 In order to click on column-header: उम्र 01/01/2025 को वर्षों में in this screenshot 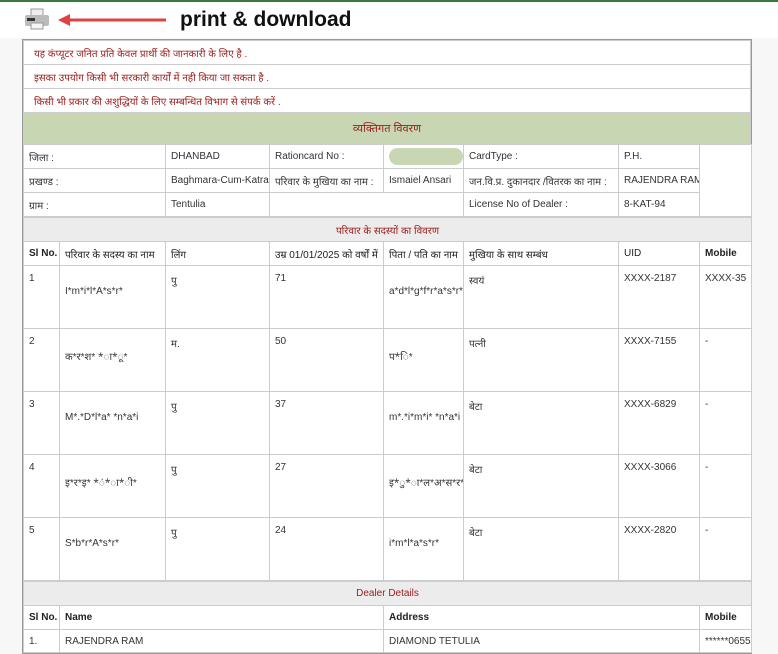, I will do `click(326, 253)`.